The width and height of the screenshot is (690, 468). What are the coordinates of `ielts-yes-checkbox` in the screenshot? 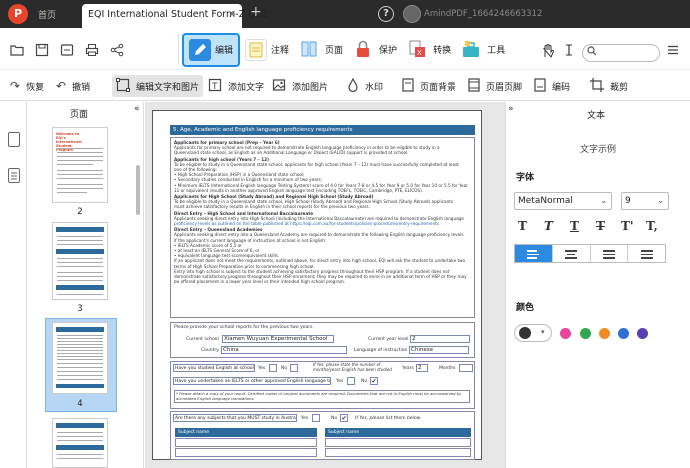 It's located at (351, 381).